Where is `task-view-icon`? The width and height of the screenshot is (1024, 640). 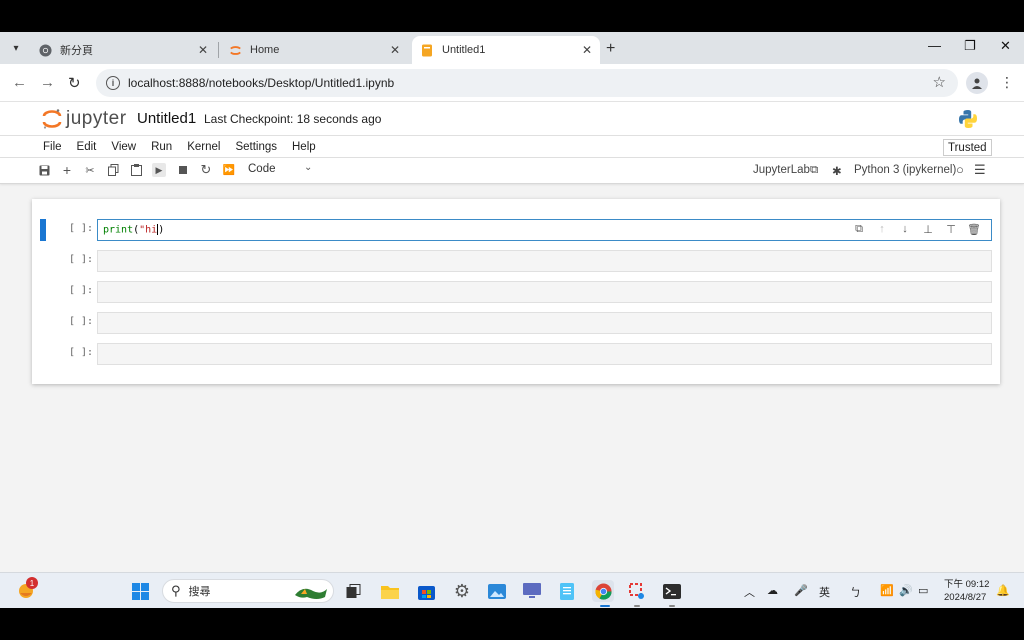 task-view-icon is located at coordinates (353, 591).